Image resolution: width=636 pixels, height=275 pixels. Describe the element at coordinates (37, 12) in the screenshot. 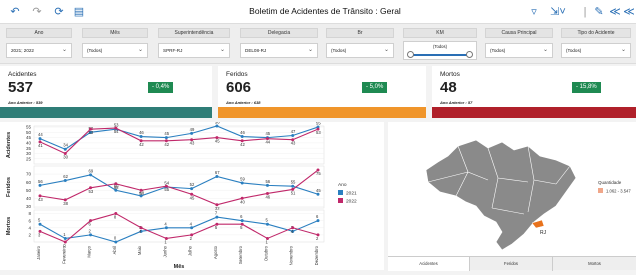

I see `redo-icon: ↷` at that location.